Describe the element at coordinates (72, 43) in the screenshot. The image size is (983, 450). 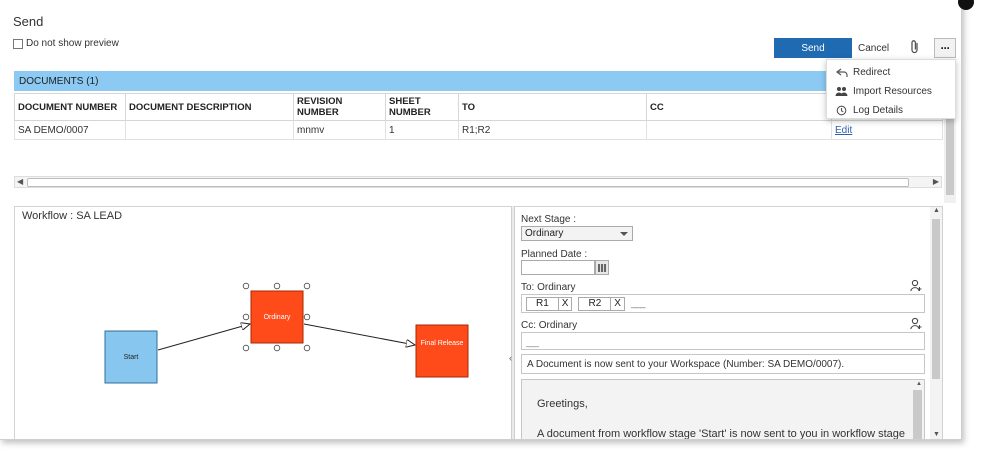
I see `preview-label: Do not show preview` at that location.